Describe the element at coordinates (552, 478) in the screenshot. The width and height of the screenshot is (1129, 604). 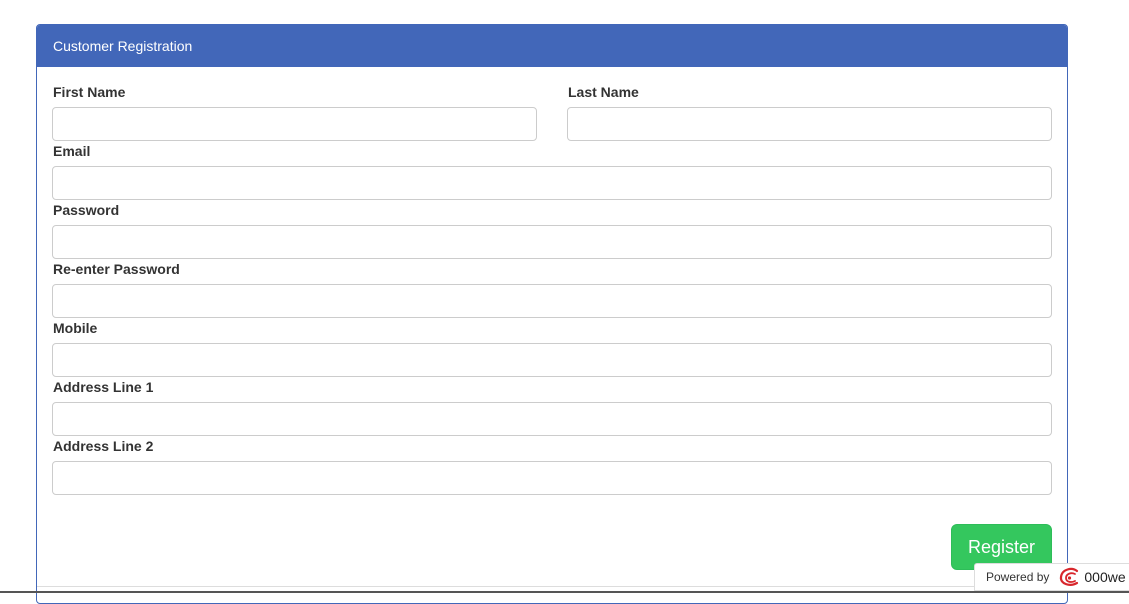
I see `address-line-2-input` at that location.